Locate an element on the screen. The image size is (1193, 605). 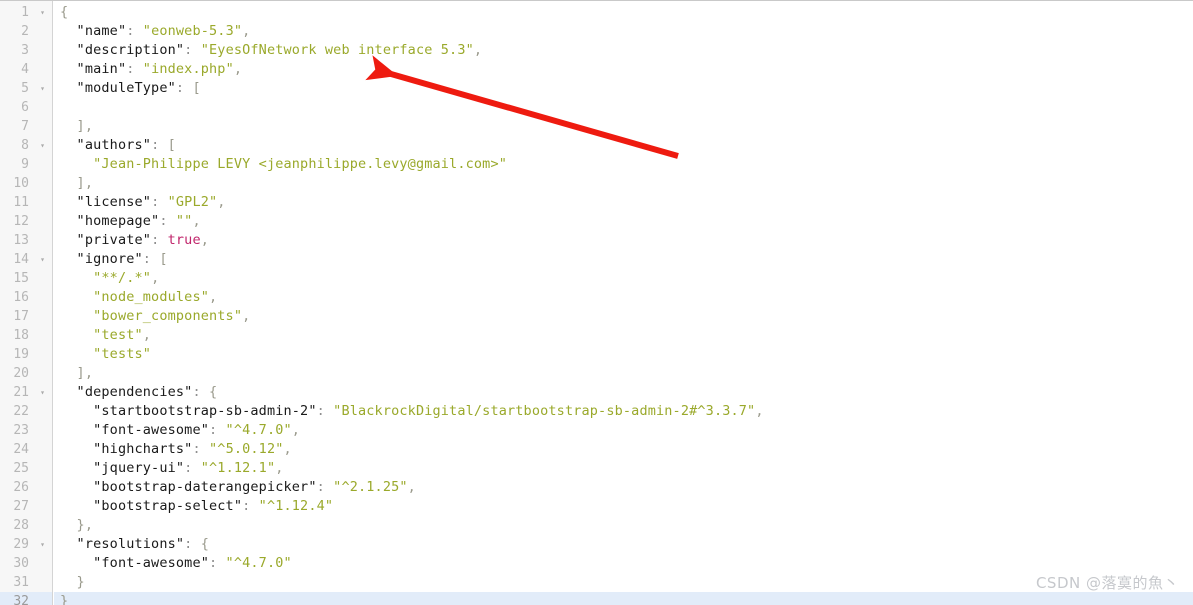
token-str: "index.php" is located at coordinates (184, 69).